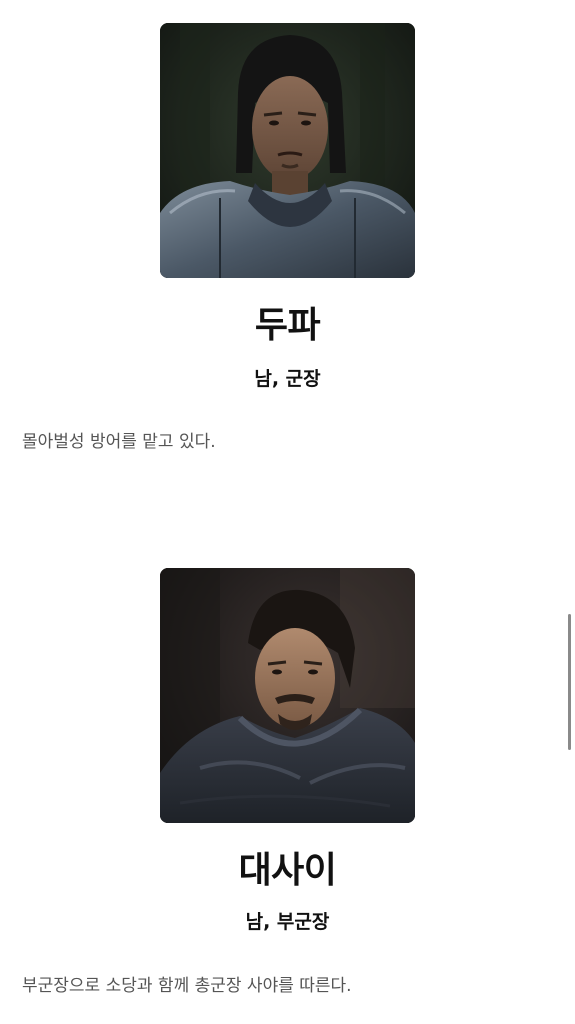 The width and height of the screenshot is (575, 1024). I want to click on character-name: 두파, so click(287, 325).